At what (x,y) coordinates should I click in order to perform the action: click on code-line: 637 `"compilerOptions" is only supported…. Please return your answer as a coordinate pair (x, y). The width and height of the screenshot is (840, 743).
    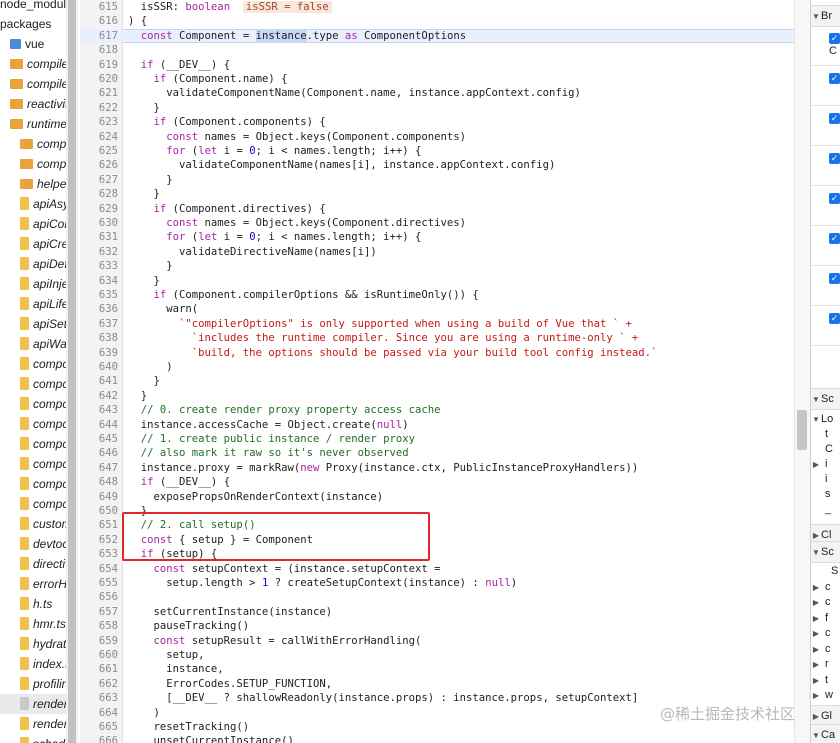
    Looking at the image, I should click on (437, 324).